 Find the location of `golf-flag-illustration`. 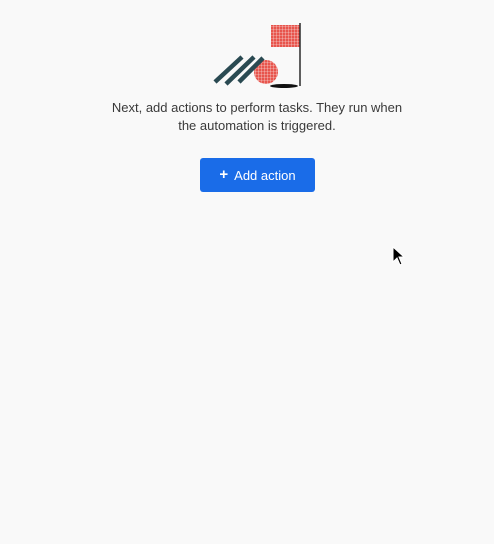

golf-flag-illustration is located at coordinates (257, 55).